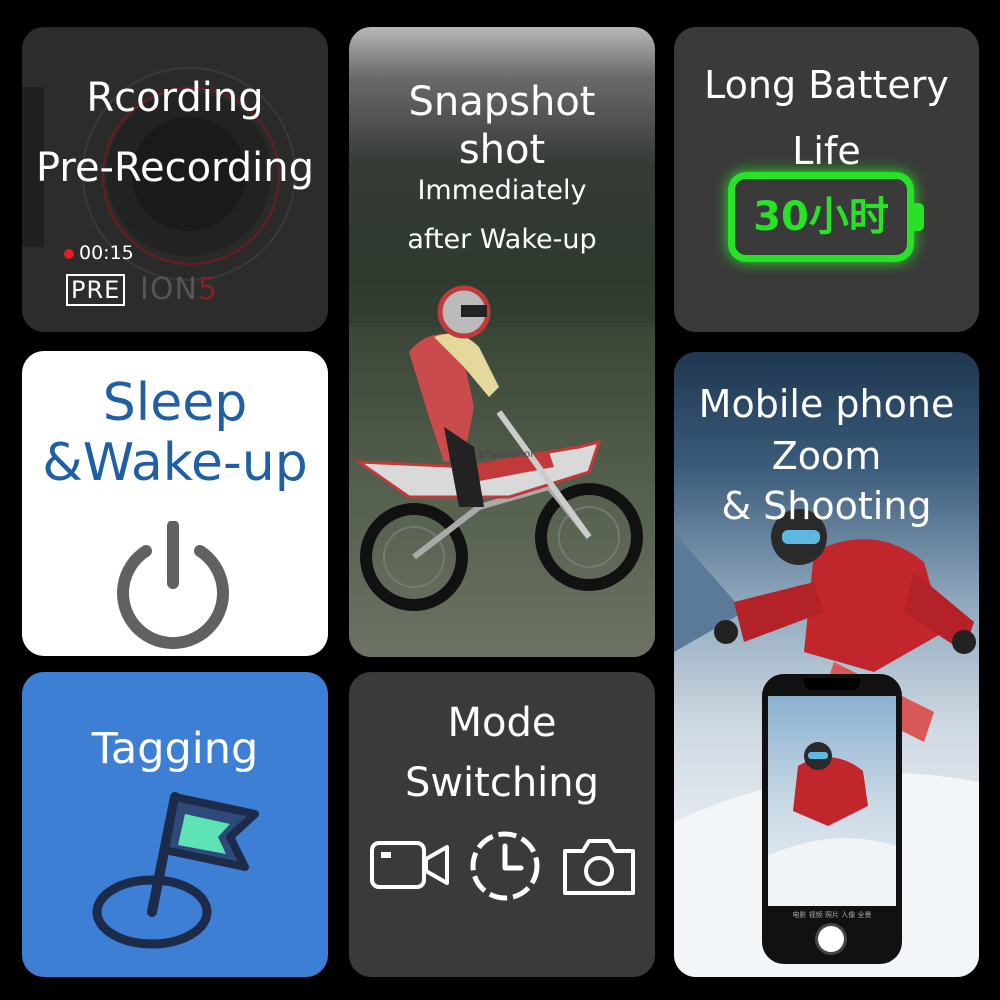 Image resolution: width=1000 pixels, height=1000 pixels. What do you see at coordinates (832, 684) in the screenshot?
I see `phone-notch` at bounding box center [832, 684].